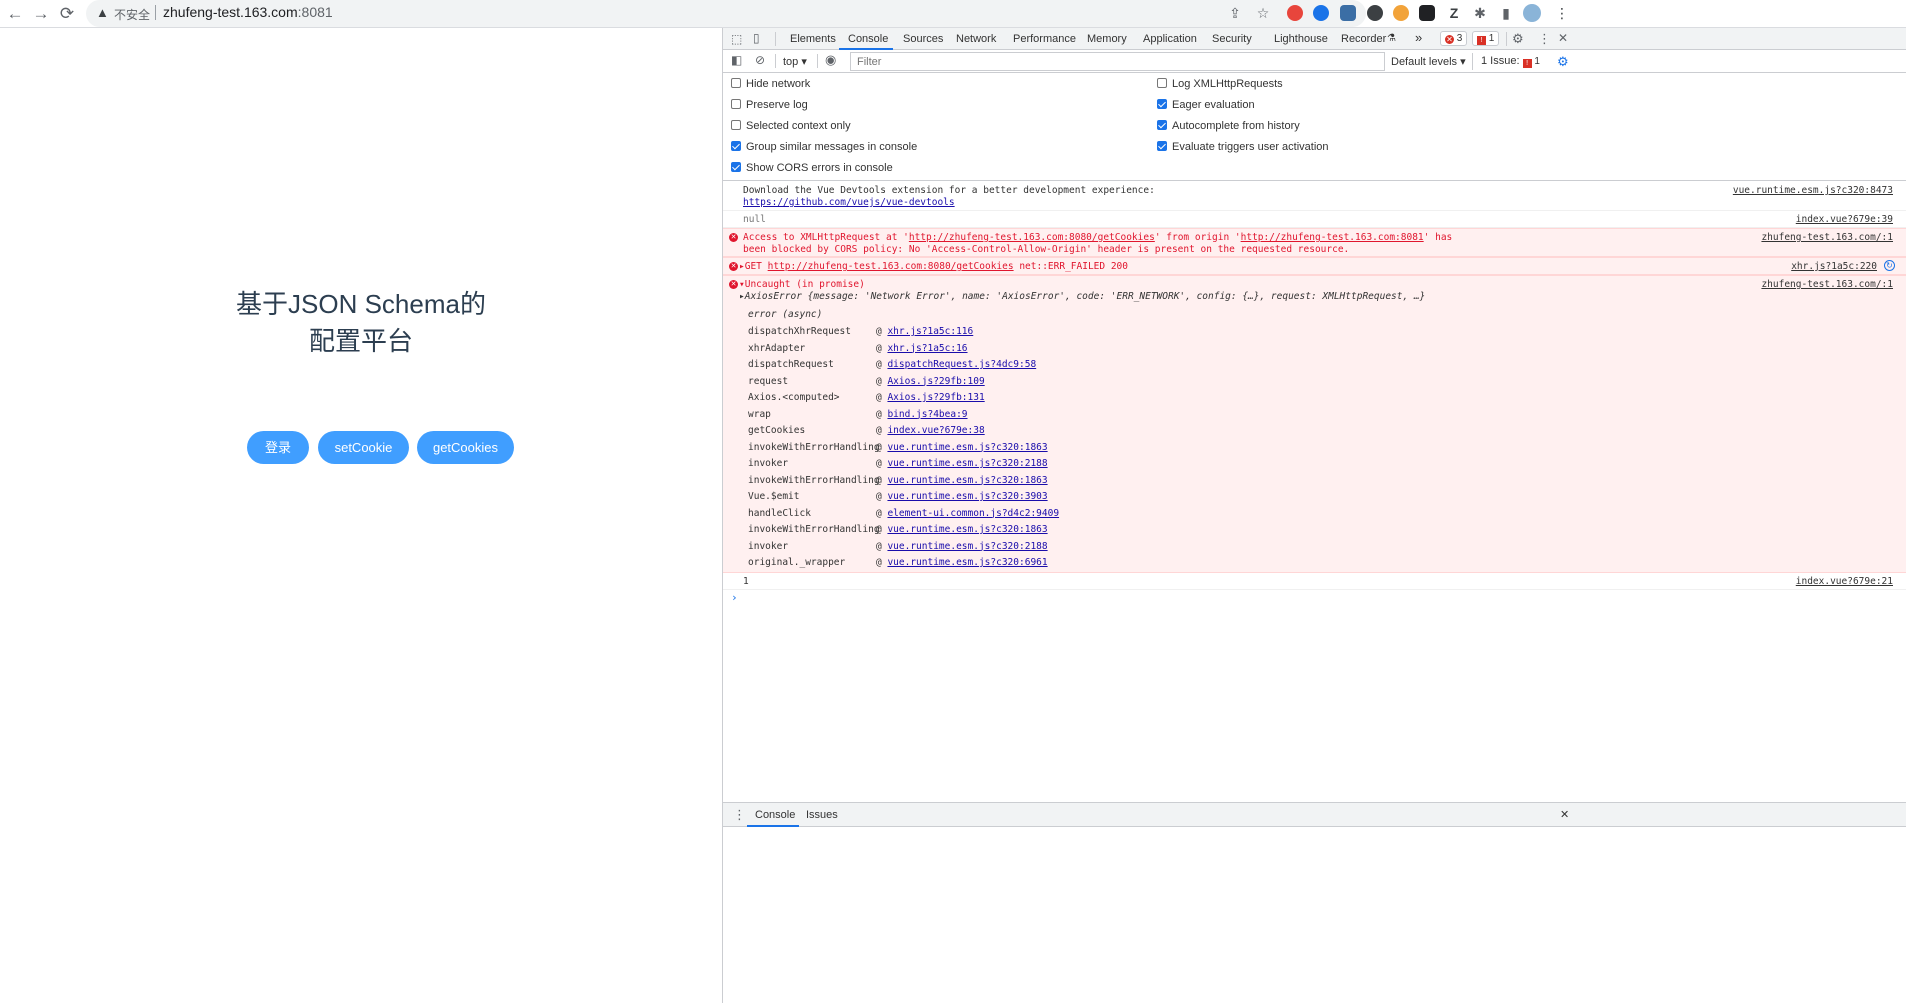 The width and height of the screenshot is (1906, 1003). What do you see at coordinates (923, 39) in the screenshot?
I see `tab-sources: Sources` at bounding box center [923, 39].